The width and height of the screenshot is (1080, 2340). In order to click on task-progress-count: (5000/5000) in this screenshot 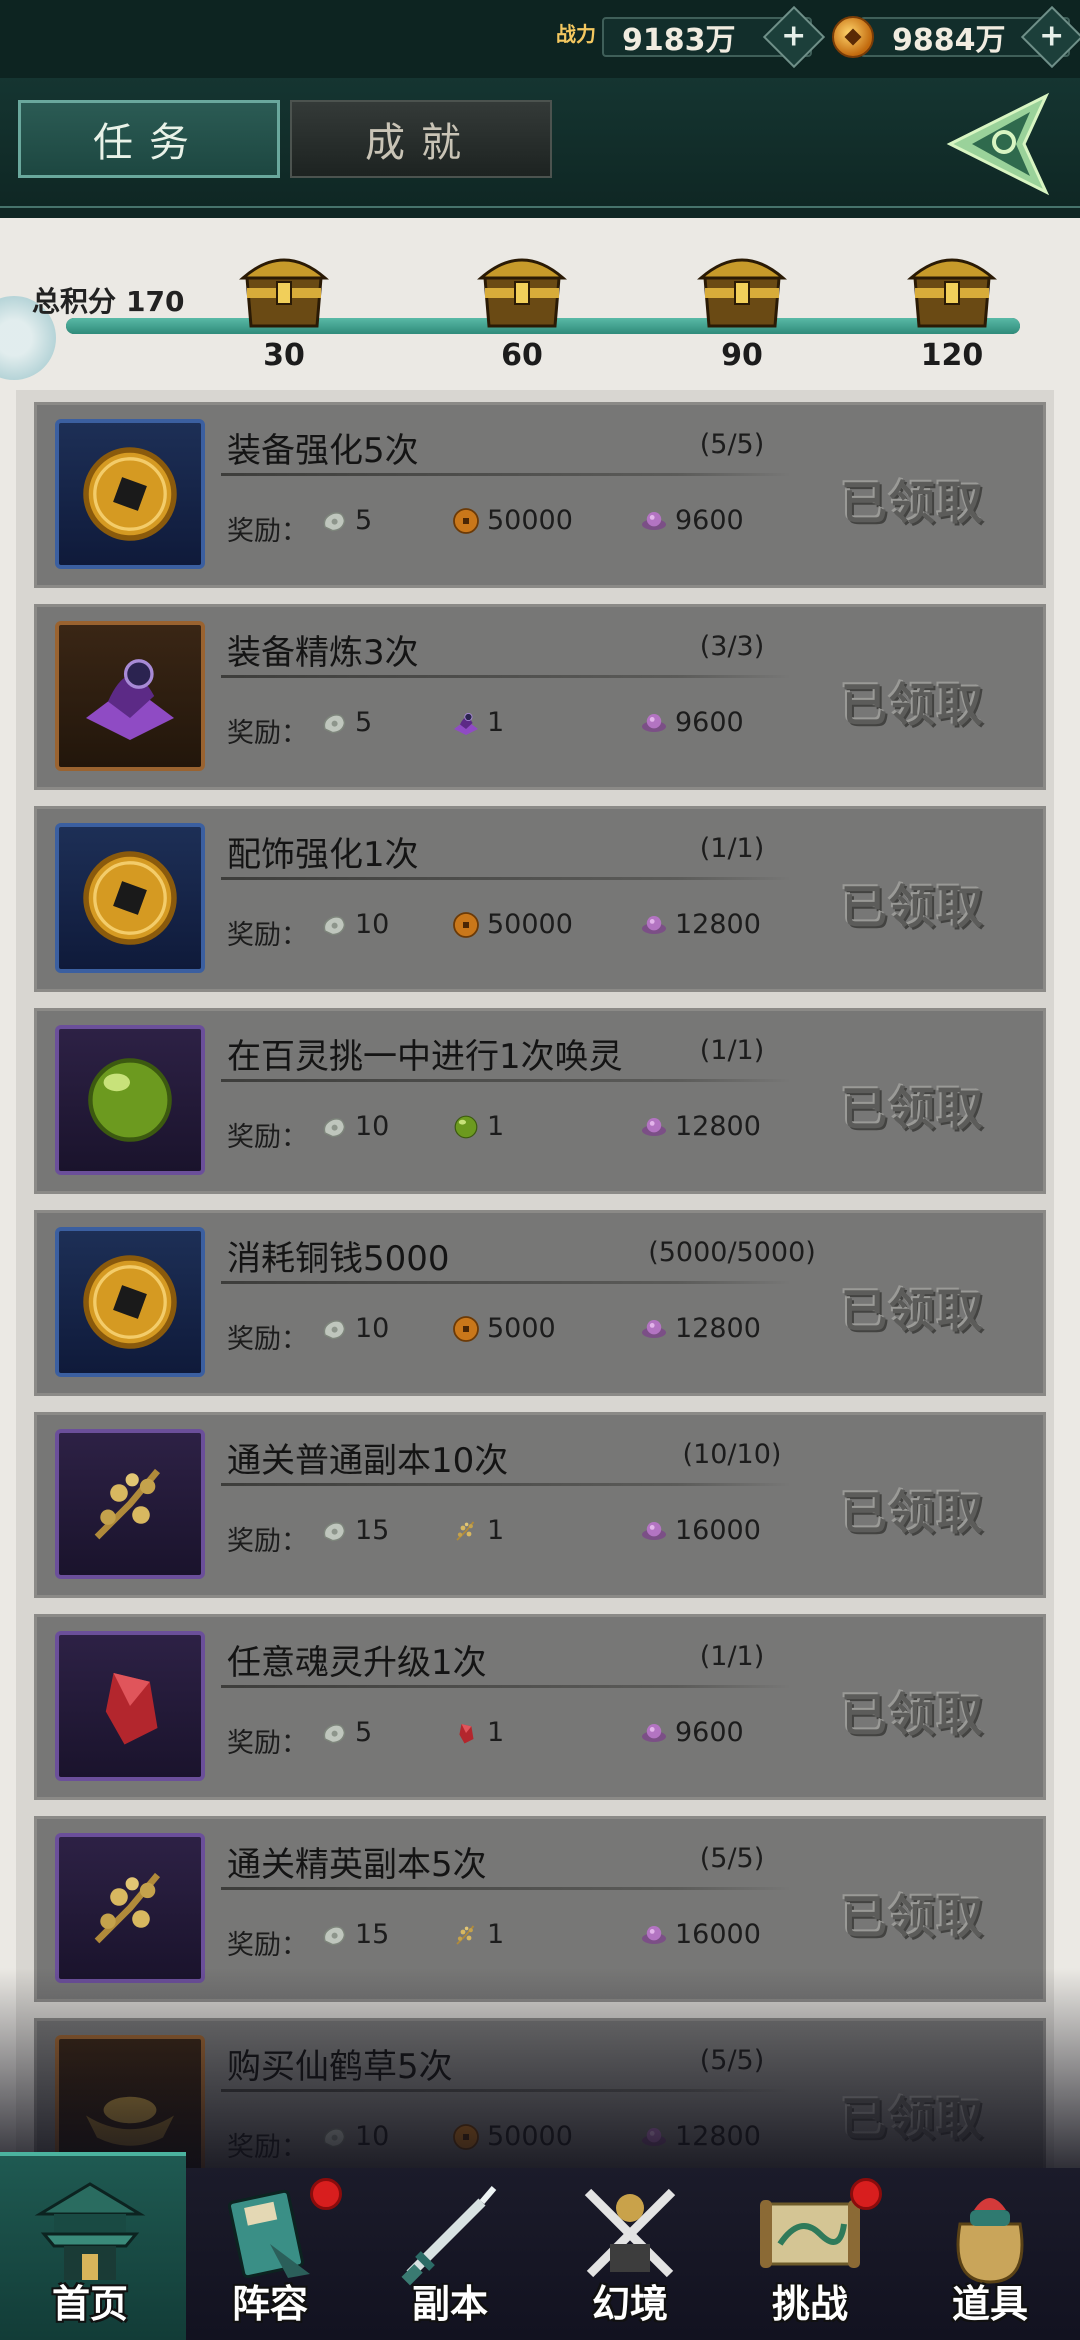, I will do `click(732, 1252)`.